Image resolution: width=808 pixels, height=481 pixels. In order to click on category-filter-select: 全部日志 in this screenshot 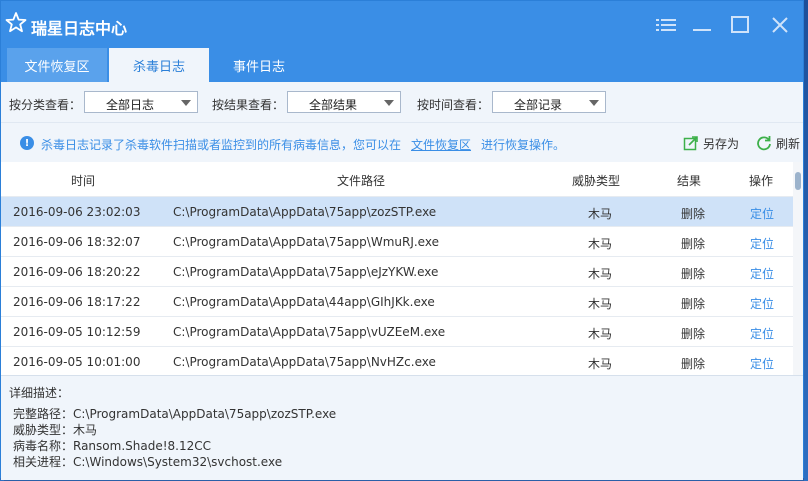, I will do `click(141, 102)`.